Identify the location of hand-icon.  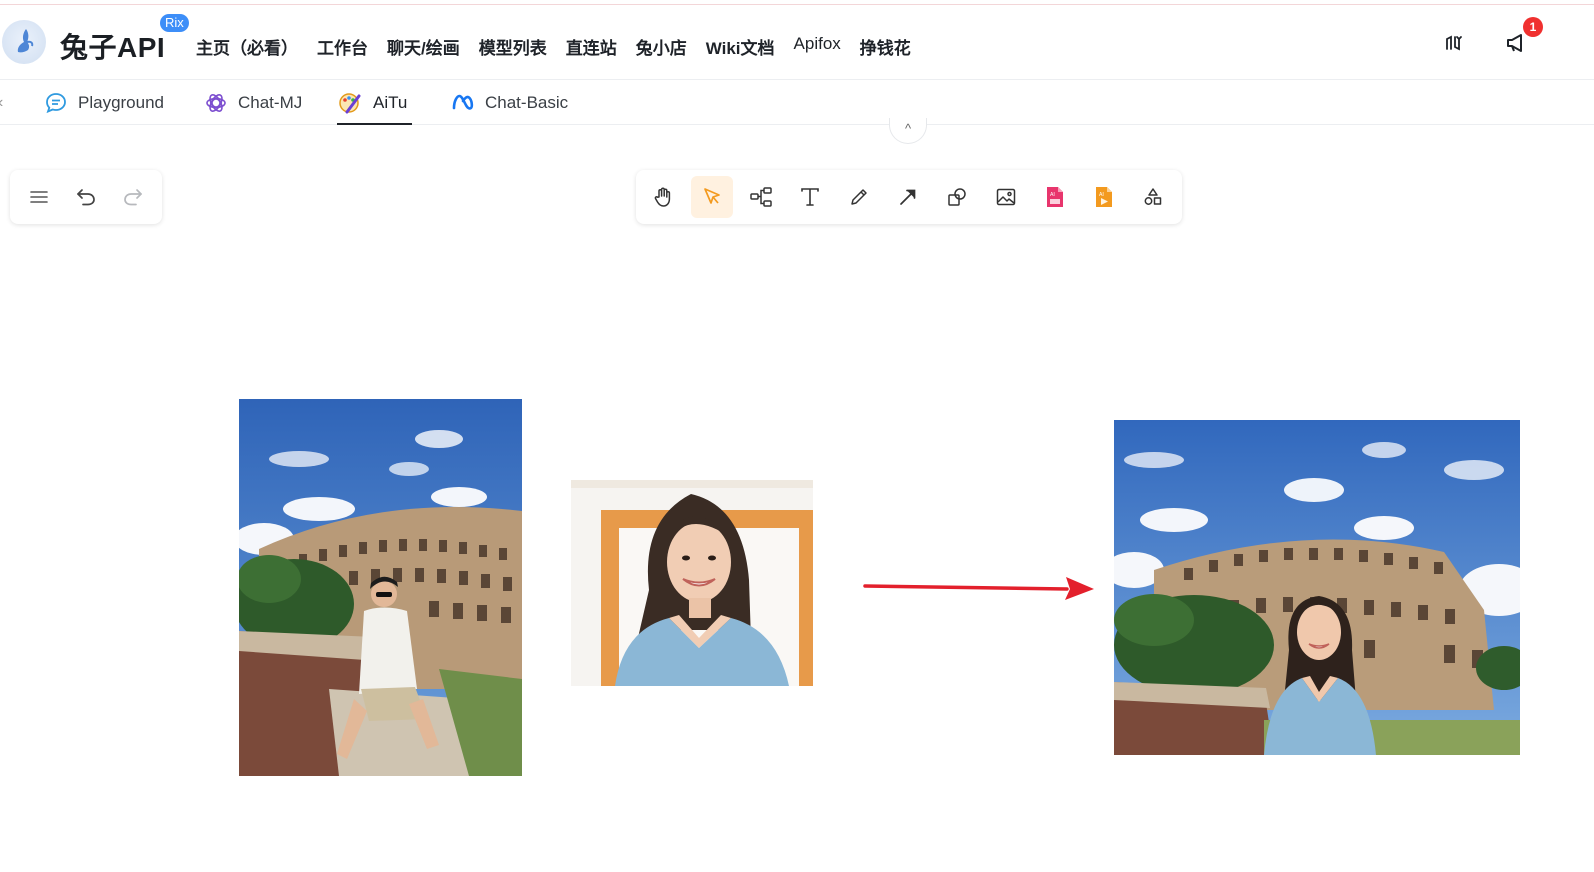
(663, 197).